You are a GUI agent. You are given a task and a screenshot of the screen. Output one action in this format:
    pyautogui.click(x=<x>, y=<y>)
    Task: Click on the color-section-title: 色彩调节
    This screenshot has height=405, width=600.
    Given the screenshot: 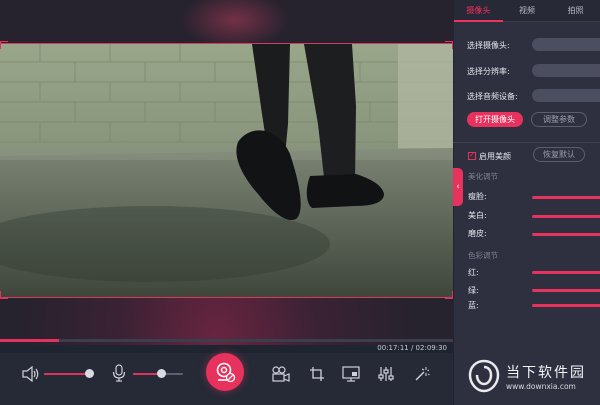 What is the action you would take?
    pyautogui.click(x=483, y=255)
    